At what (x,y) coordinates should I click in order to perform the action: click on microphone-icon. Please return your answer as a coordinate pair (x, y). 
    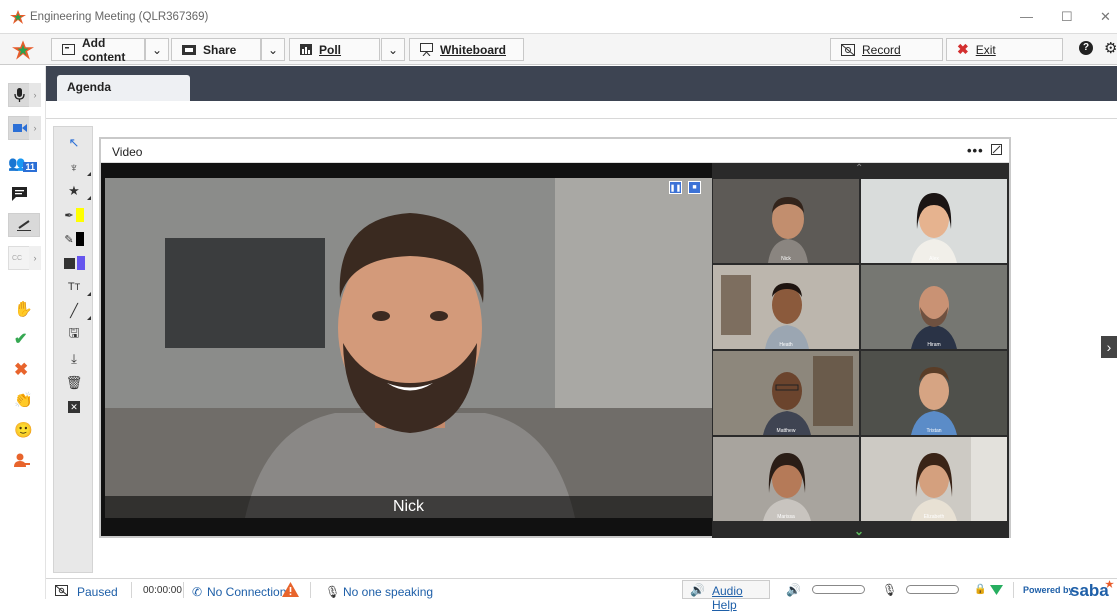
    Looking at the image, I should click on (19, 95).